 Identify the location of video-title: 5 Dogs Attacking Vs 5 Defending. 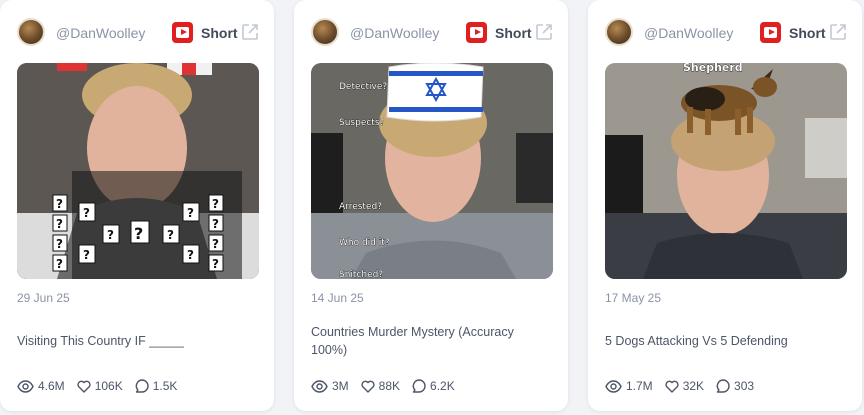
(725, 341).